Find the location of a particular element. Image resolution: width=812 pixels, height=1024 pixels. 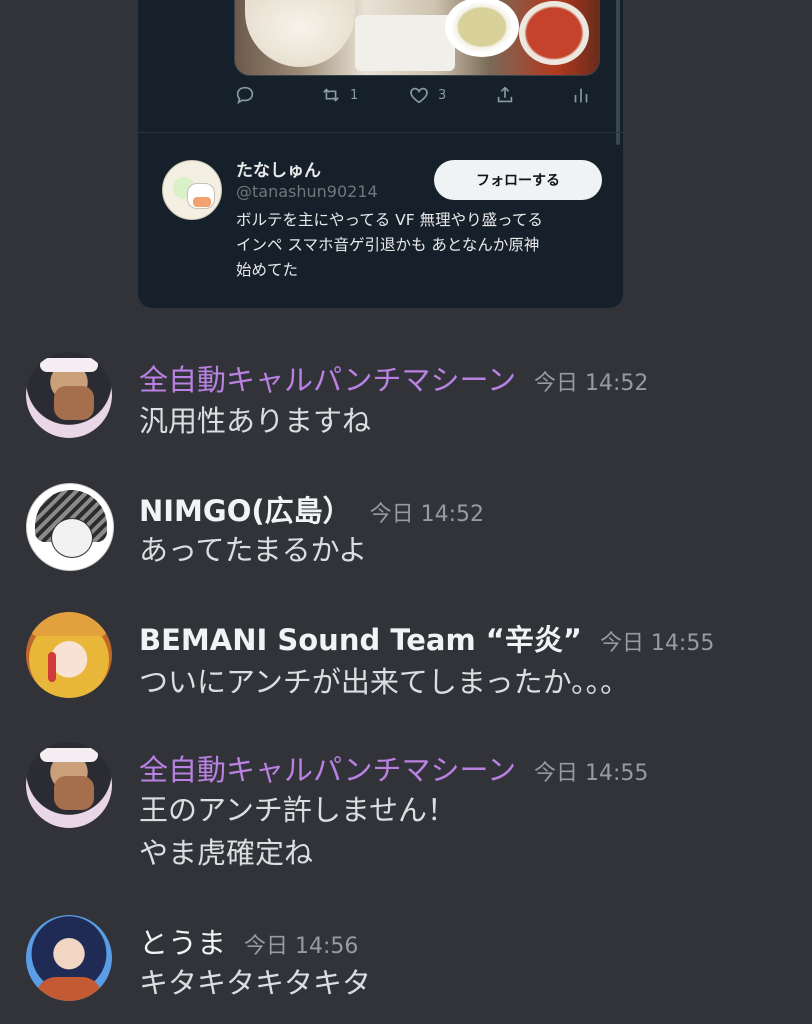

message-text: キタキタキタキタ is located at coordinates (255, 983).